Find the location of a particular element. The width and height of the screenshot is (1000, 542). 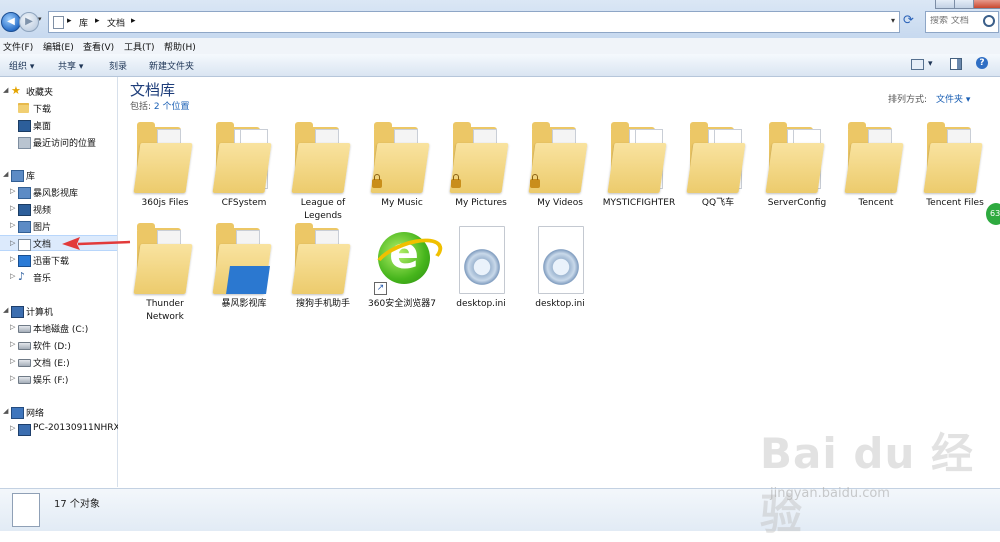

file-item: 暴风影视库 is located at coordinates (244, 266).